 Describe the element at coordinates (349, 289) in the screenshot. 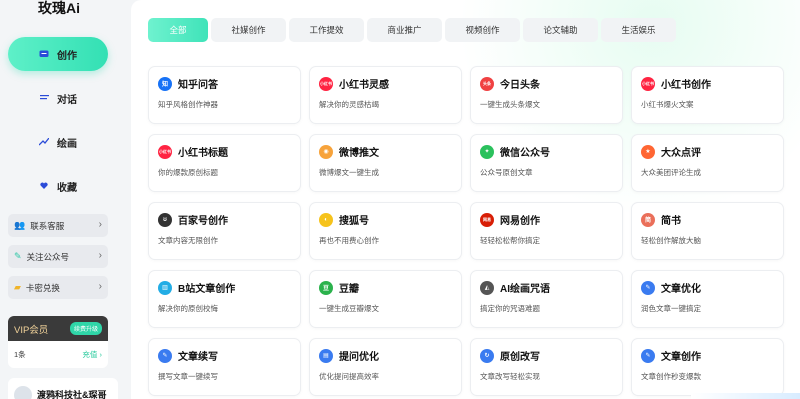

I see `card-title: 豆瓣` at that location.